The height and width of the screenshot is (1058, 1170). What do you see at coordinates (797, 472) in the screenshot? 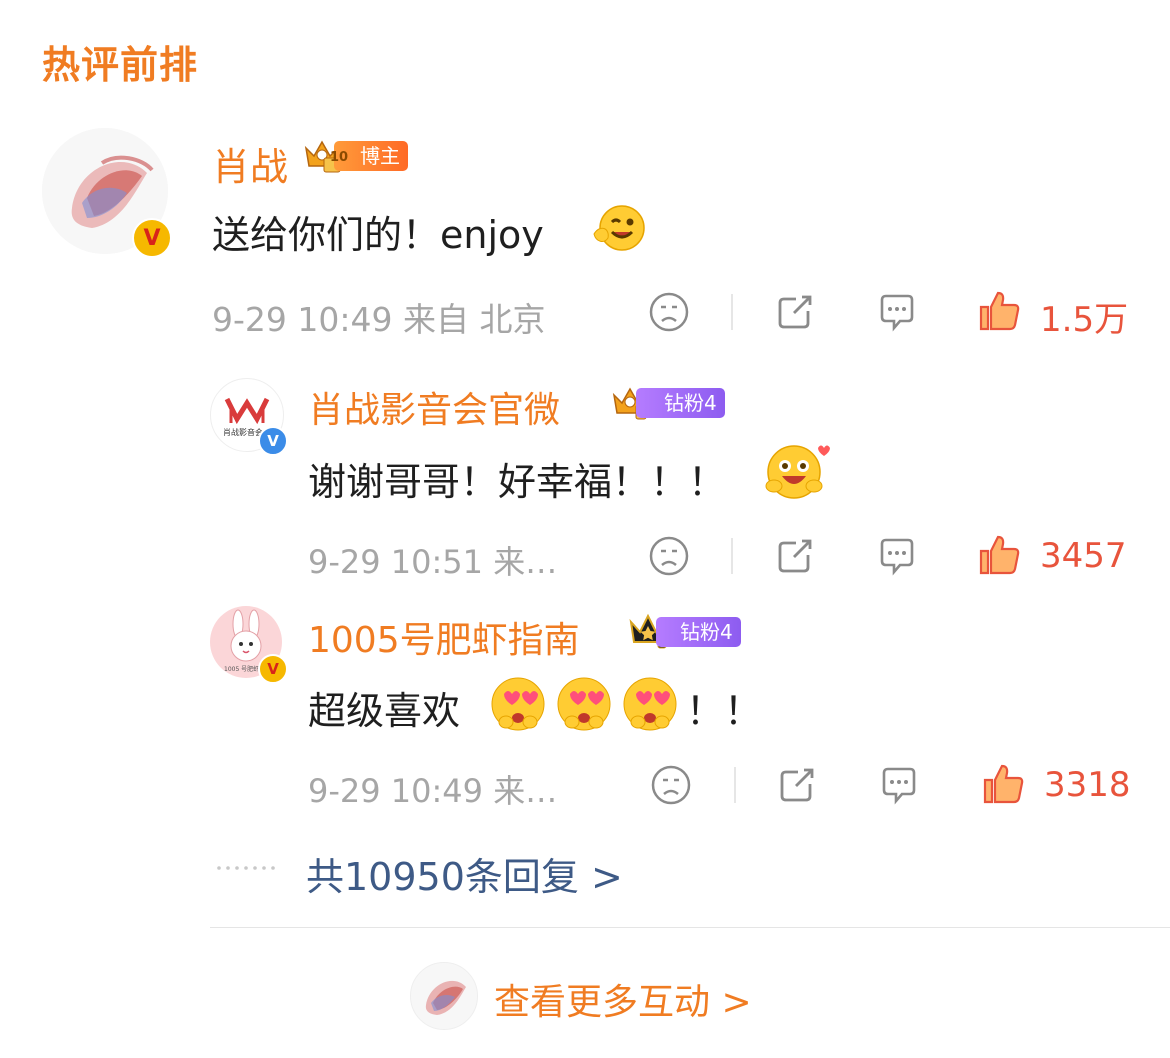
I see `happy-hug-emoji` at bounding box center [797, 472].